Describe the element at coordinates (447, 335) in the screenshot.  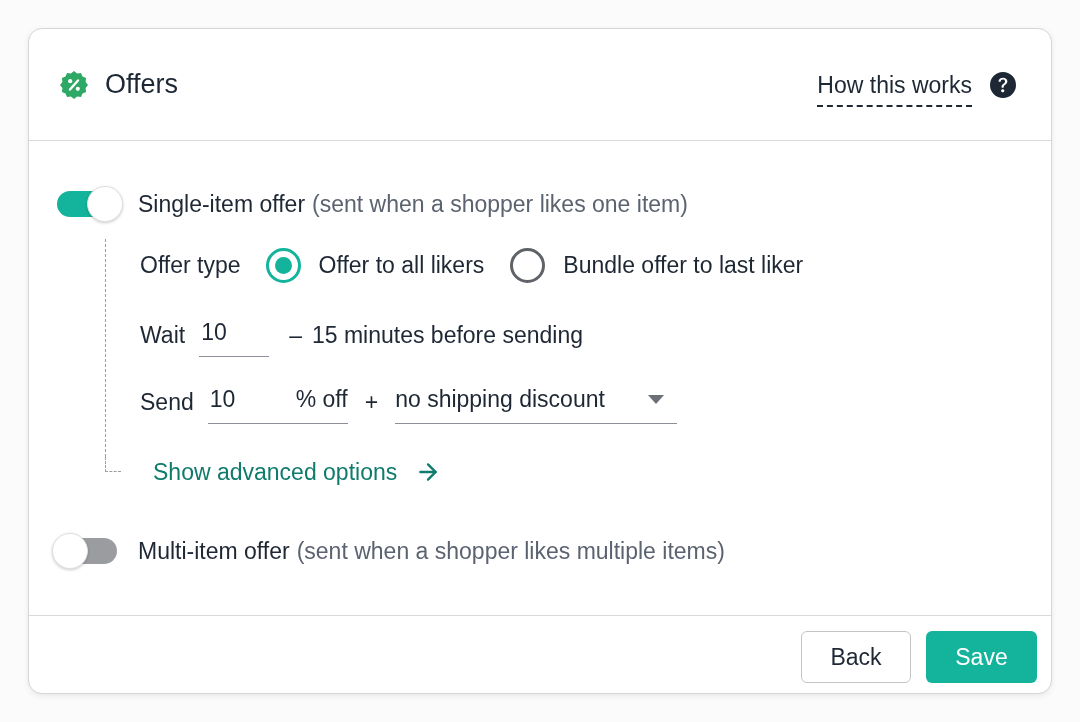
I see `wait-text: 15 minutes before sending` at that location.